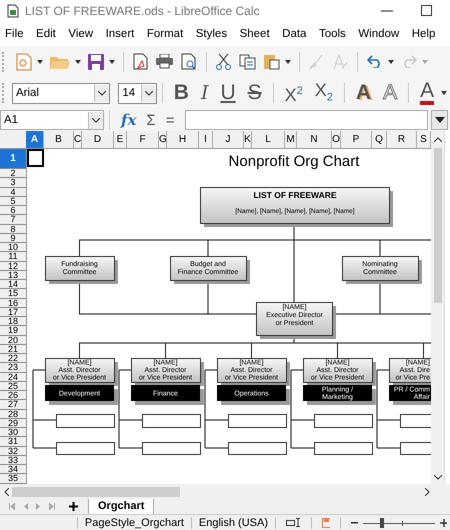  I want to click on zoom-in-icon, so click(444, 522).